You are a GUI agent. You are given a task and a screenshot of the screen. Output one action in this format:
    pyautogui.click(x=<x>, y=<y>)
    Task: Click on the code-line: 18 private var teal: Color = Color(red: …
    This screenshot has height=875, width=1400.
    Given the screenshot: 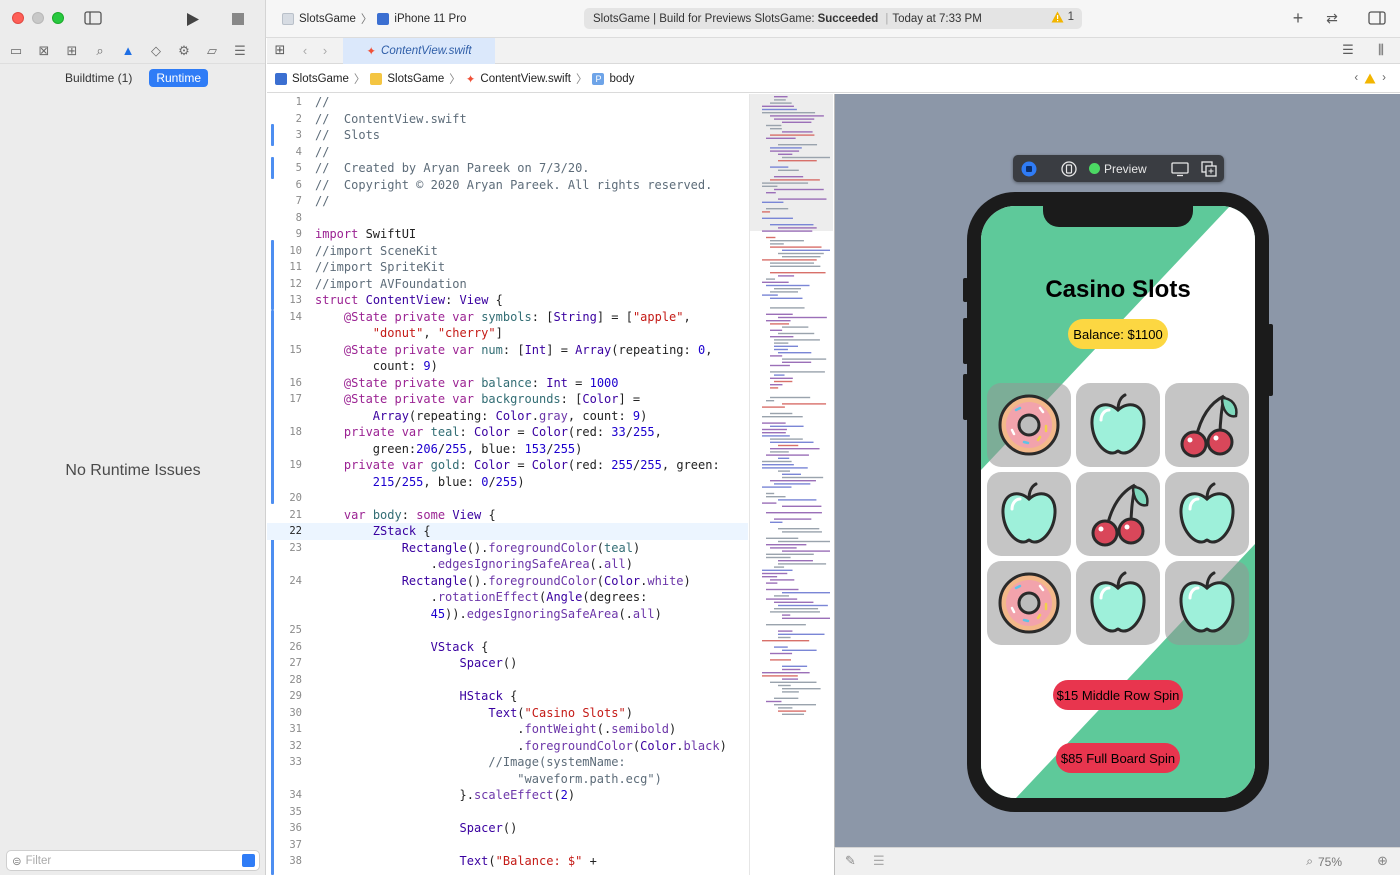 What is the action you would take?
    pyautogui.click(x=507, y=432)
    